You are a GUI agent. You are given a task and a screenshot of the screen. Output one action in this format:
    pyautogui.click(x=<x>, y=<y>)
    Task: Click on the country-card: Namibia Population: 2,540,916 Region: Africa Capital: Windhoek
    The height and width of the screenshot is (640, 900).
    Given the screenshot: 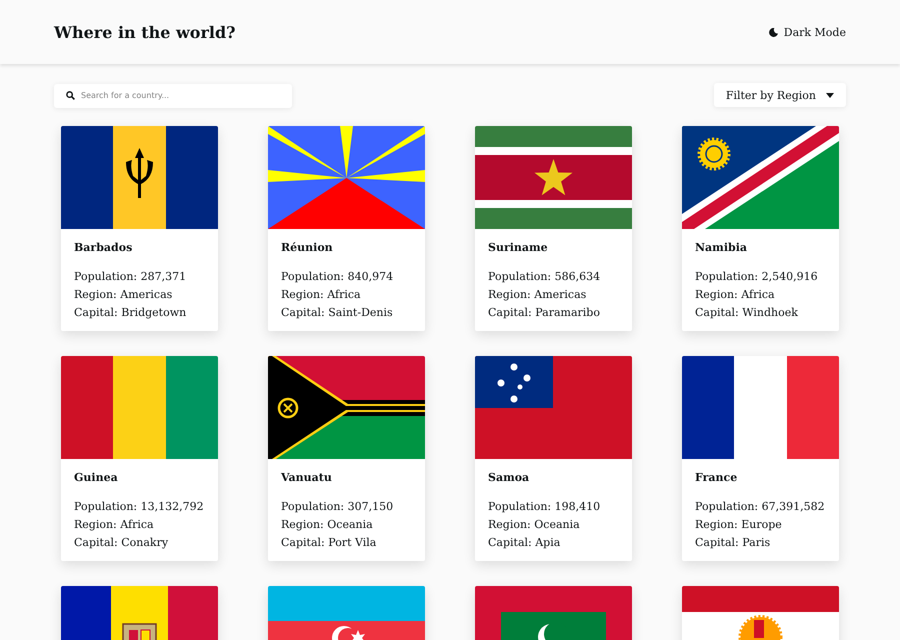 What is the action you would take?
    pyautogui.click(x=760, y=228)
    